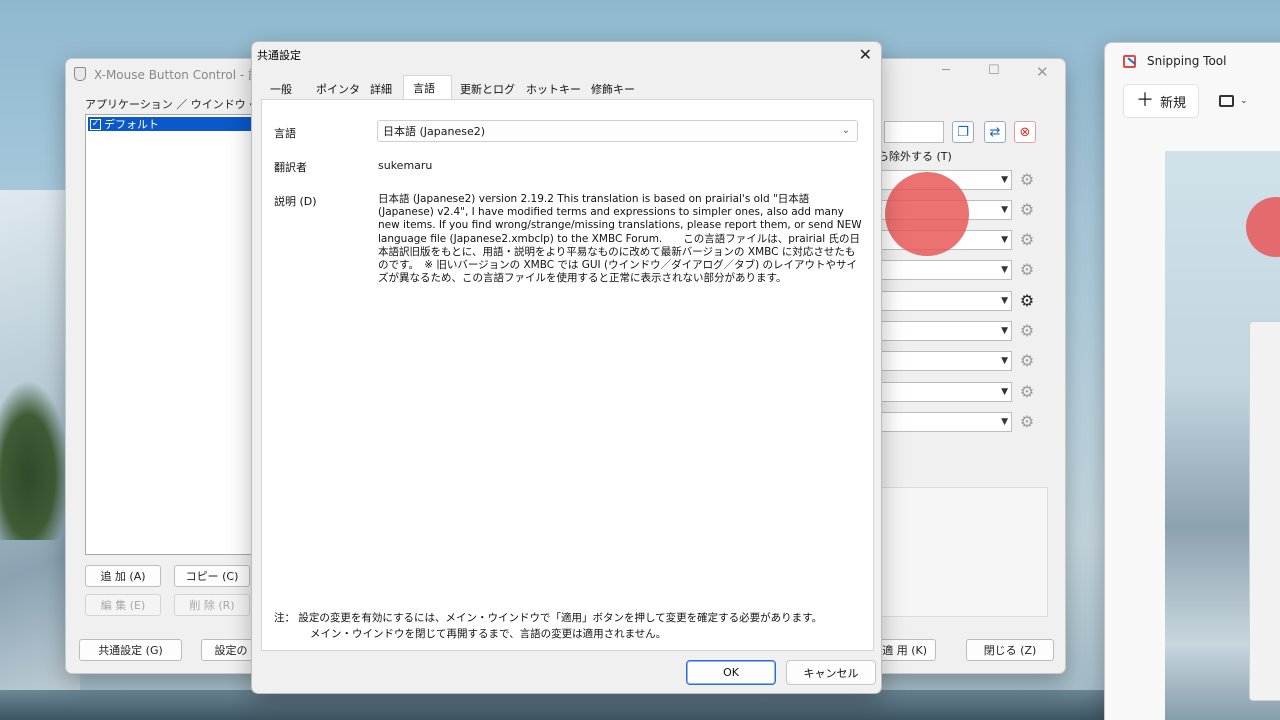  What do you see at coordinates (434, 131) in the screenshot?
I see `language-select-value: 日本語 (Japanese2)` at bounding box center [434, 131].